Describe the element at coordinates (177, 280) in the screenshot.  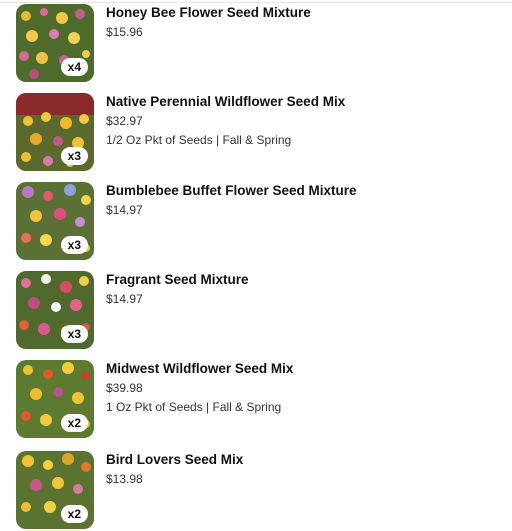
I see `item-title: Fragrant Seed Mixture` at that location.